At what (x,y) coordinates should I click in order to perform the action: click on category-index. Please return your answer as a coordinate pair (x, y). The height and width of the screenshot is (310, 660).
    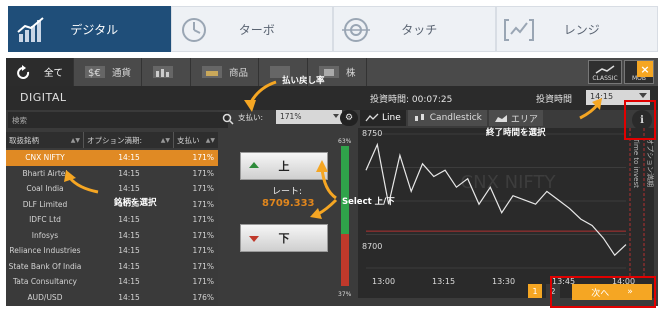
    Looking at the image, I should click on (167, 72).